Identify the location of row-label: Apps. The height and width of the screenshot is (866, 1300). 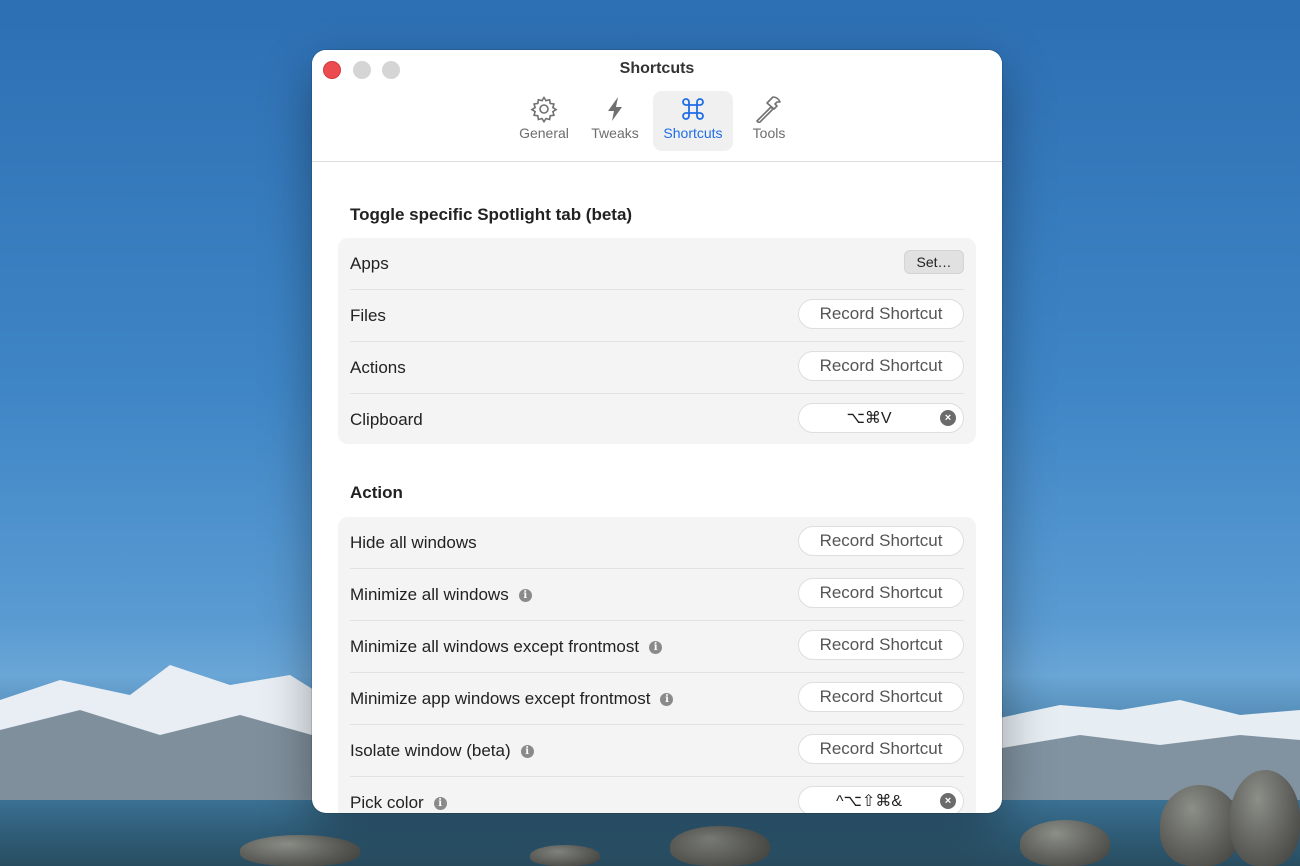
(369, 263).